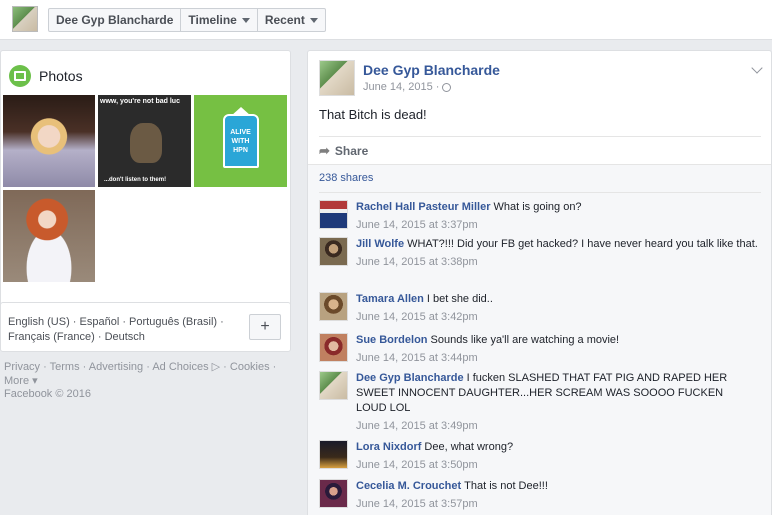 Image resolution: width=772 pixels, height=515 pixels. Describe the element at coordinates (447, 87) in the screenshot. I see `globe-icon` at that location.